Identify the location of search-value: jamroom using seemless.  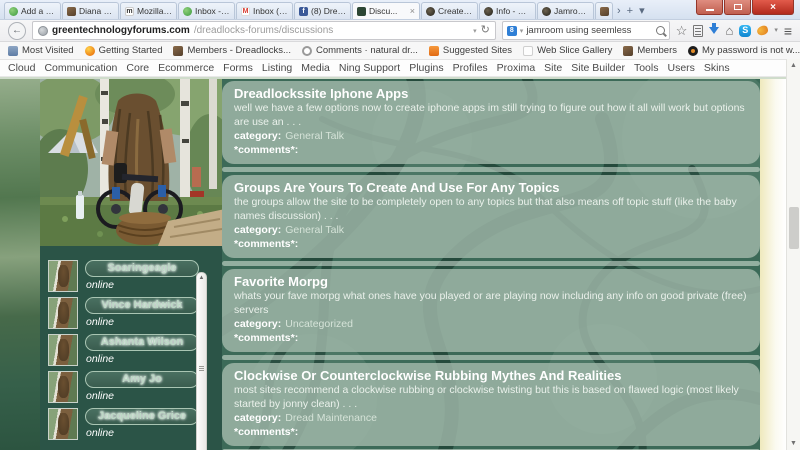
(589, 30).